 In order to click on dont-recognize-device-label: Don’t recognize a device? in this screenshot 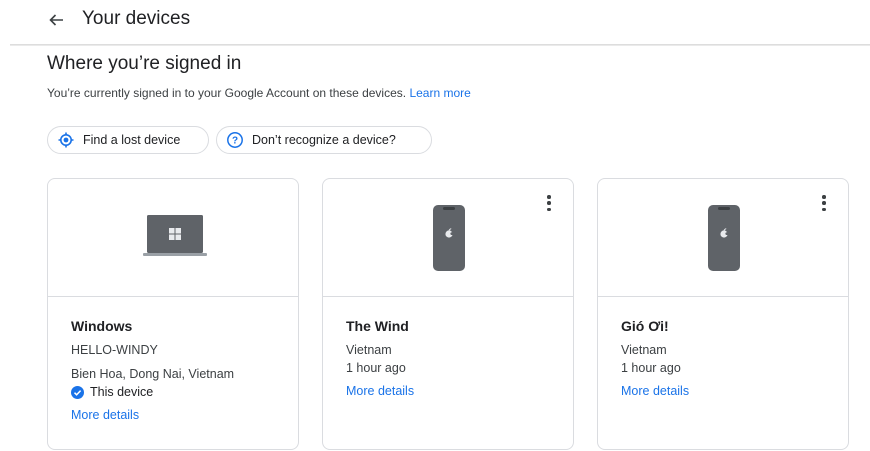, I will do `click(324, 140)`.